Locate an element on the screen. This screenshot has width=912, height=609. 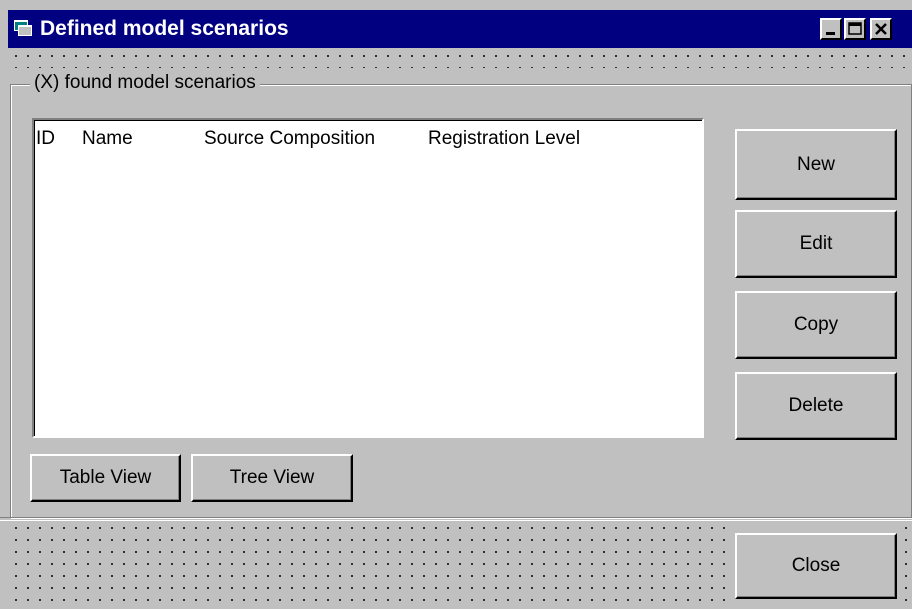
table-view-button: Table View is located at coordinates (105, 478).